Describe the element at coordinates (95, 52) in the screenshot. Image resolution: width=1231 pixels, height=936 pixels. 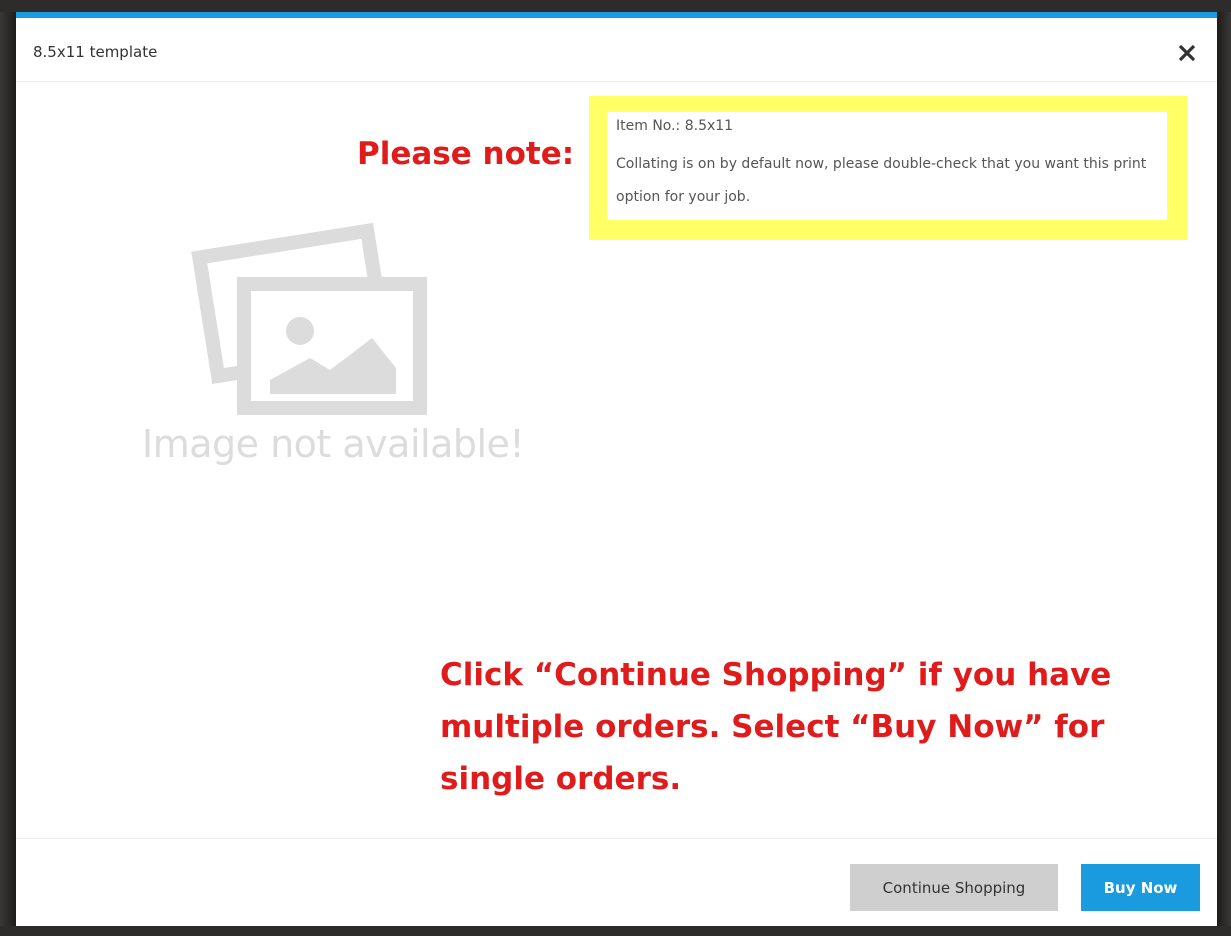
I see `modal-title: 8.5x11 template` at that location.